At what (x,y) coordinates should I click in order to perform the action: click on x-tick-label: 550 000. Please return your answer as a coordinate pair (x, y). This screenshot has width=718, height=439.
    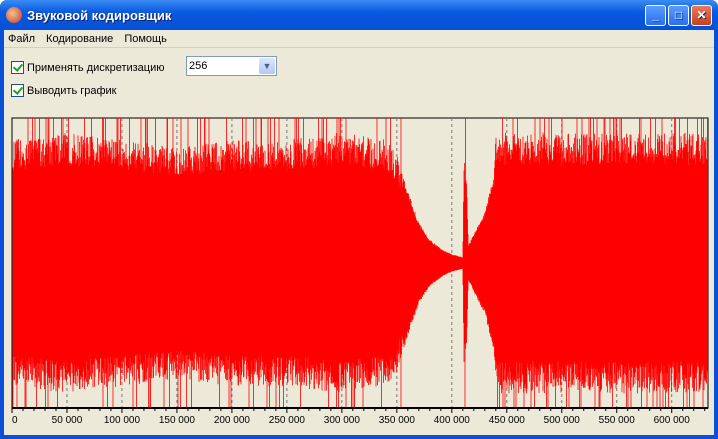
    Looking at the image, I should click on (617, 420).